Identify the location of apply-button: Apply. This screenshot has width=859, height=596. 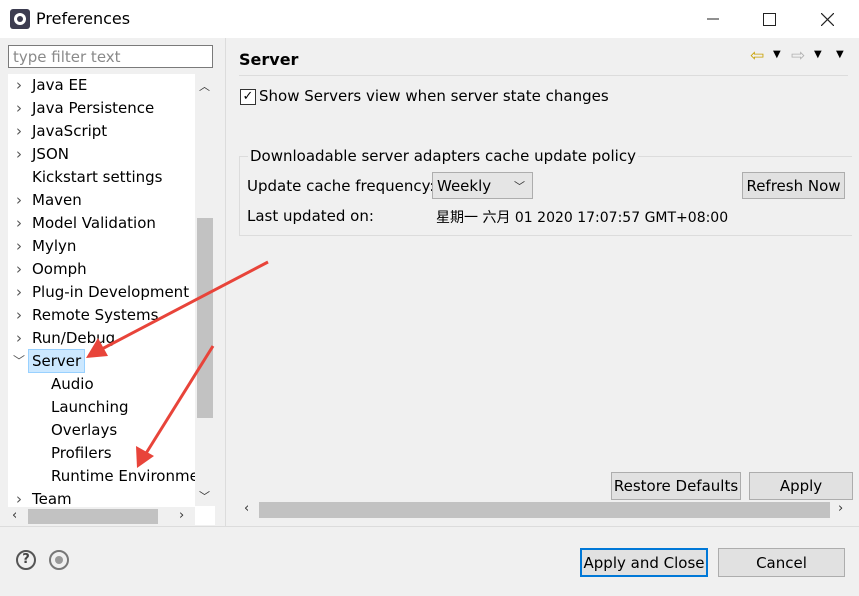
(801, 486).